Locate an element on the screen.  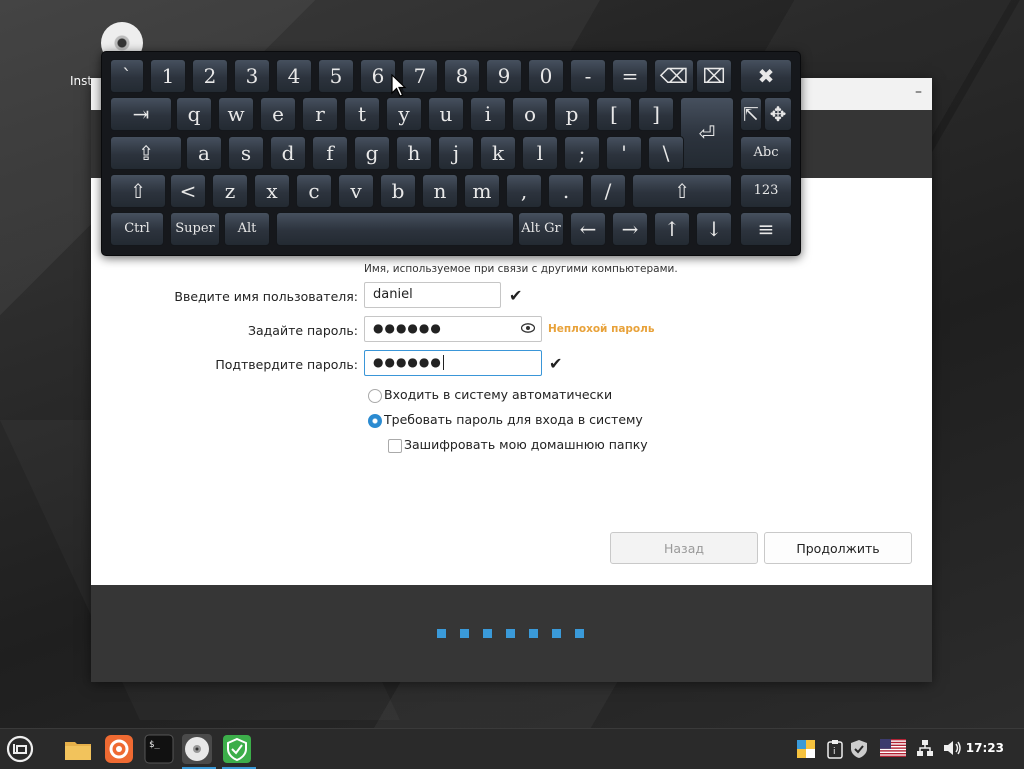
terminal-icon: $_ is located at coordinates (159, 749).